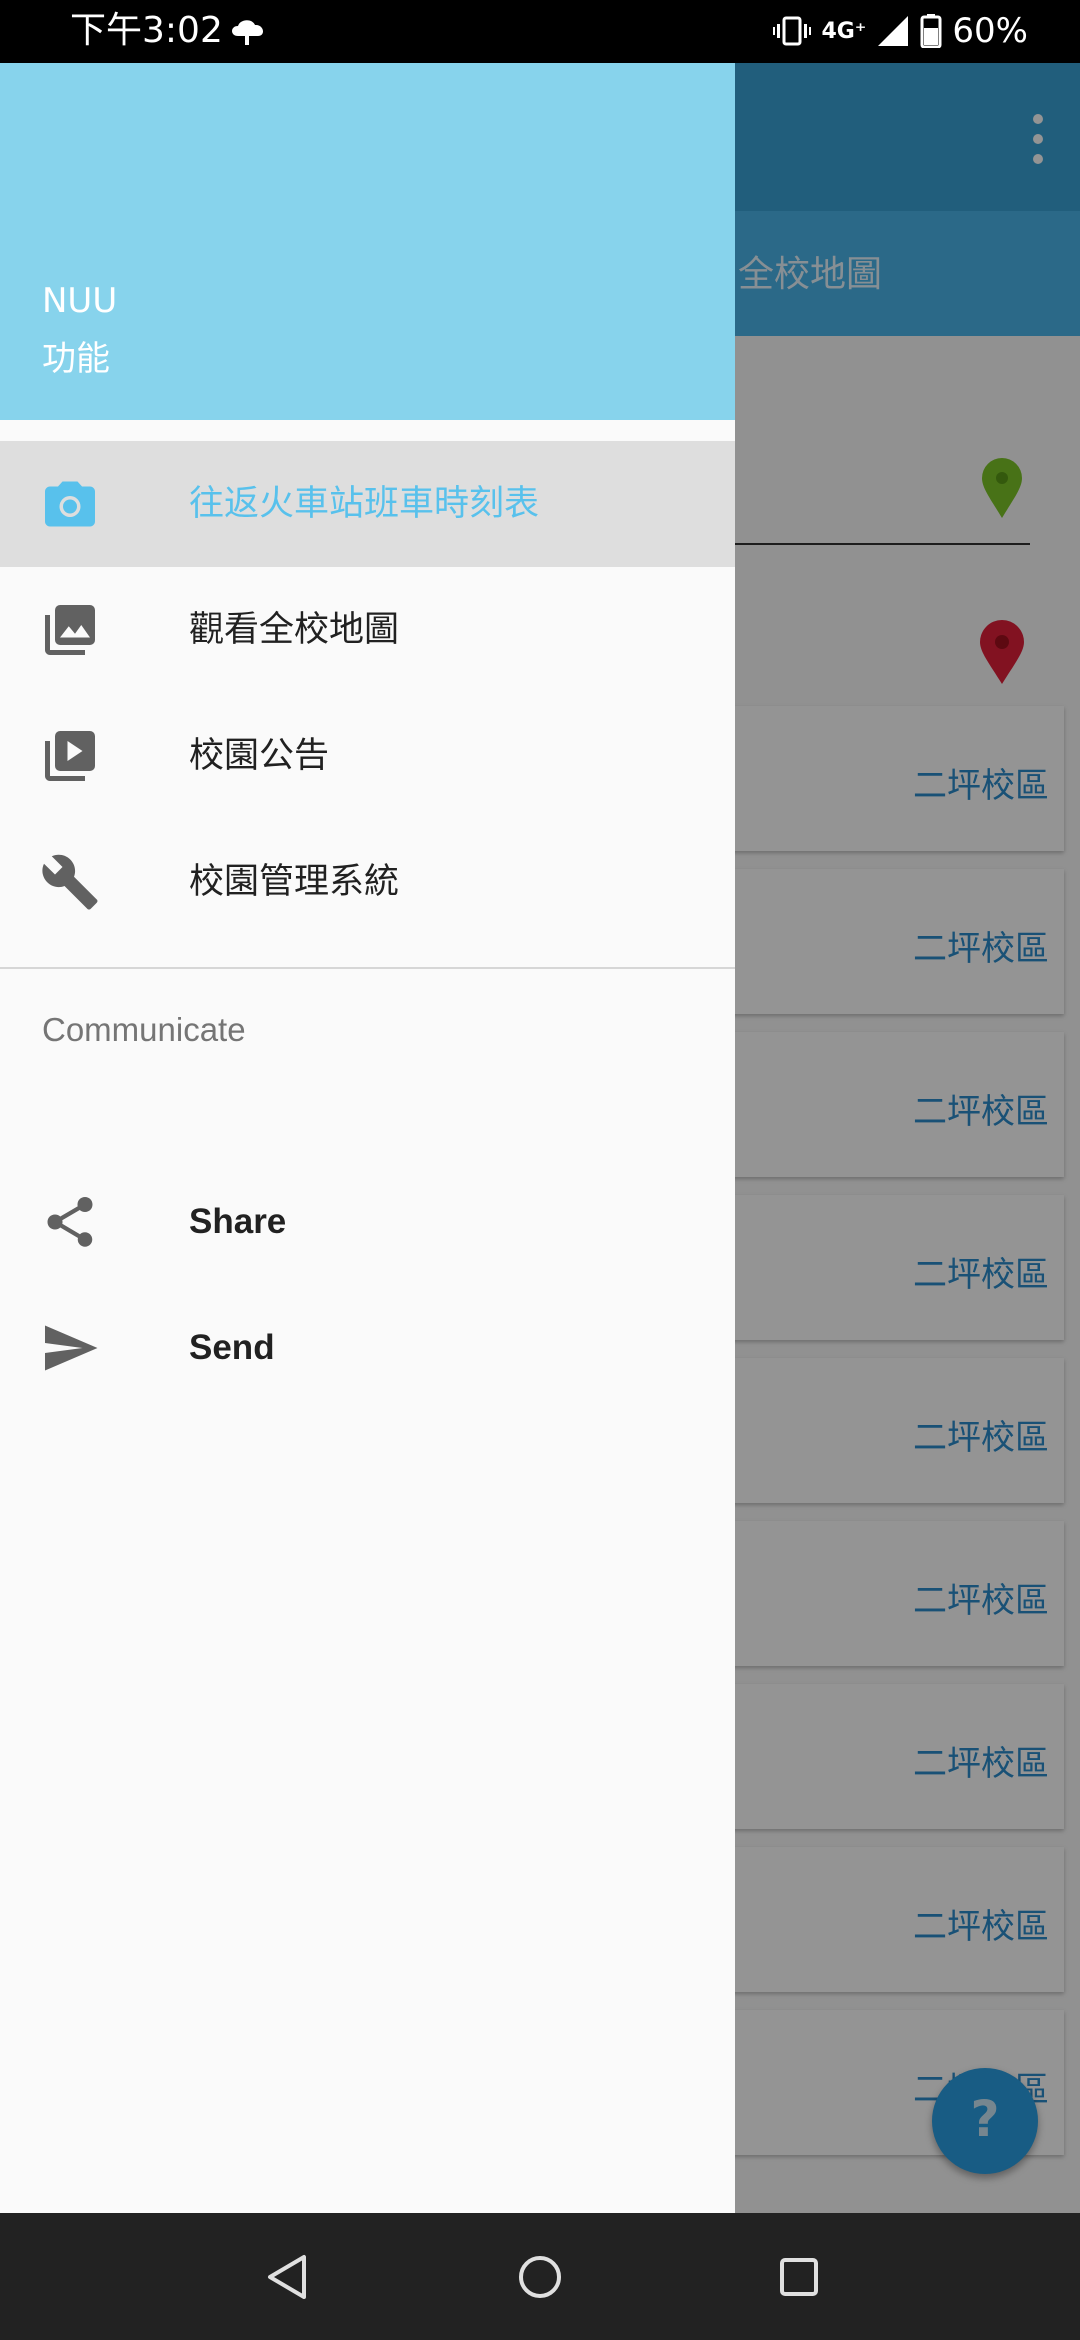  Describe the element at coordinates (288, 2277) in the screenshot. I see `back-icon` at that location.